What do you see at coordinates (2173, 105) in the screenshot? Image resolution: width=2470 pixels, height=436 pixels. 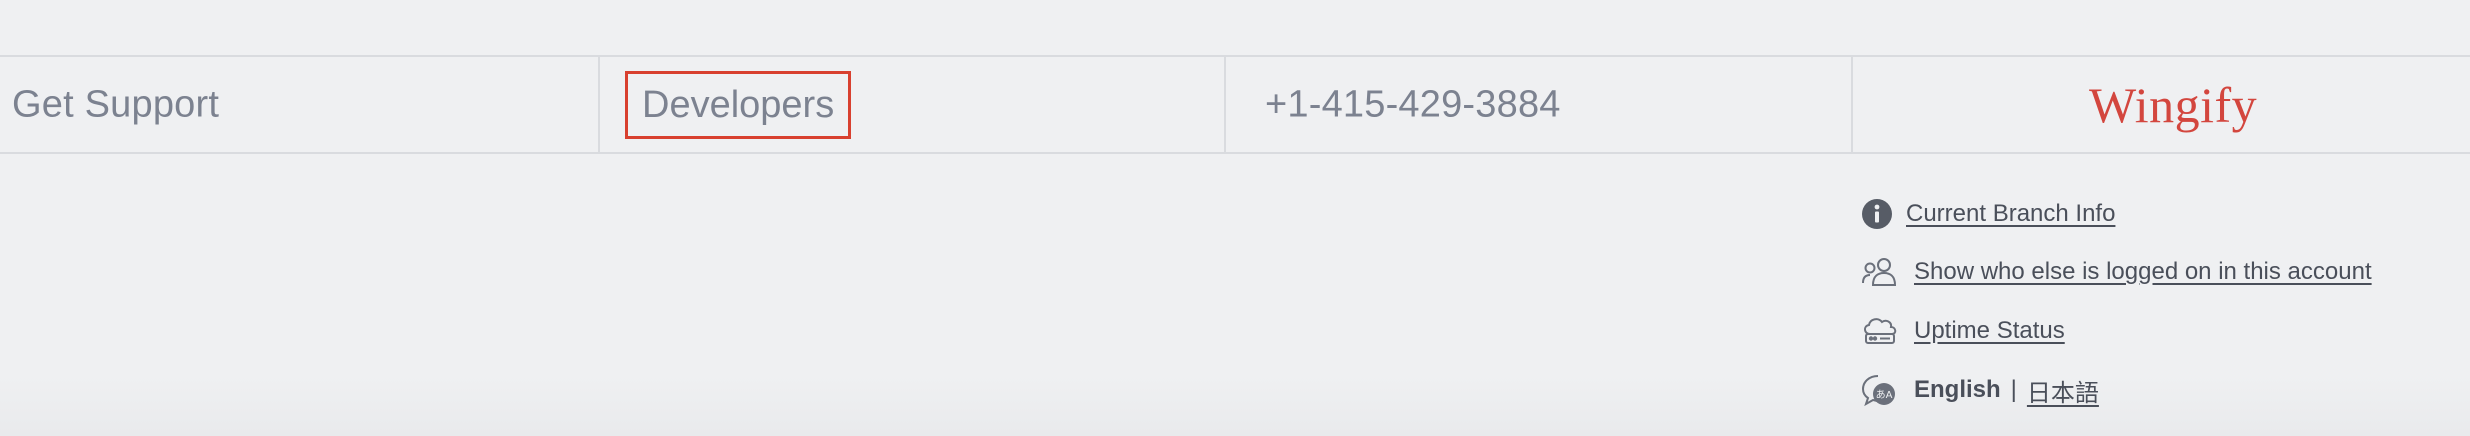 I see `wingify-logo: Wingify` at bounding box center [2173, 105].